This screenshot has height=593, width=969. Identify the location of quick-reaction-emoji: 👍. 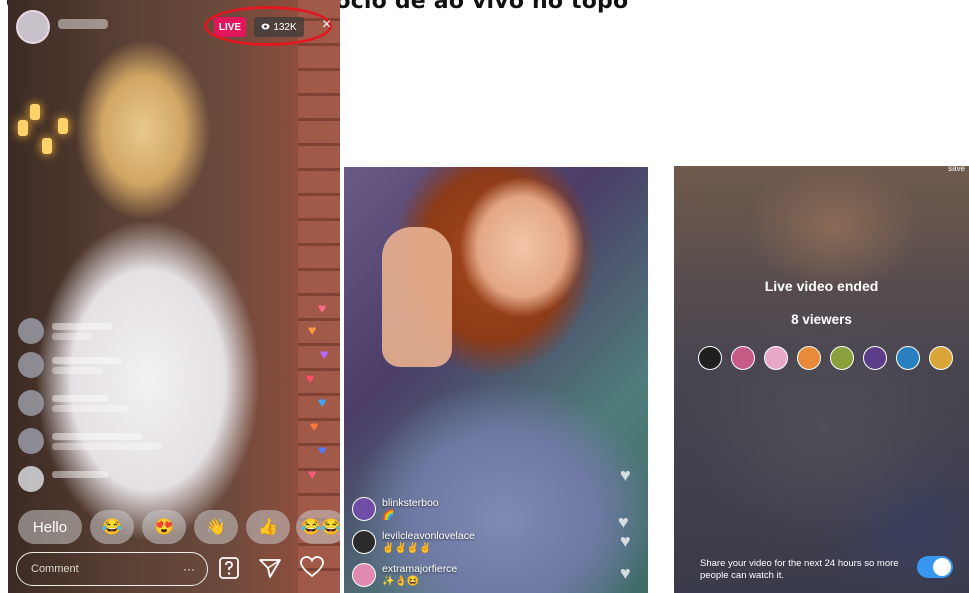
(268, 527).